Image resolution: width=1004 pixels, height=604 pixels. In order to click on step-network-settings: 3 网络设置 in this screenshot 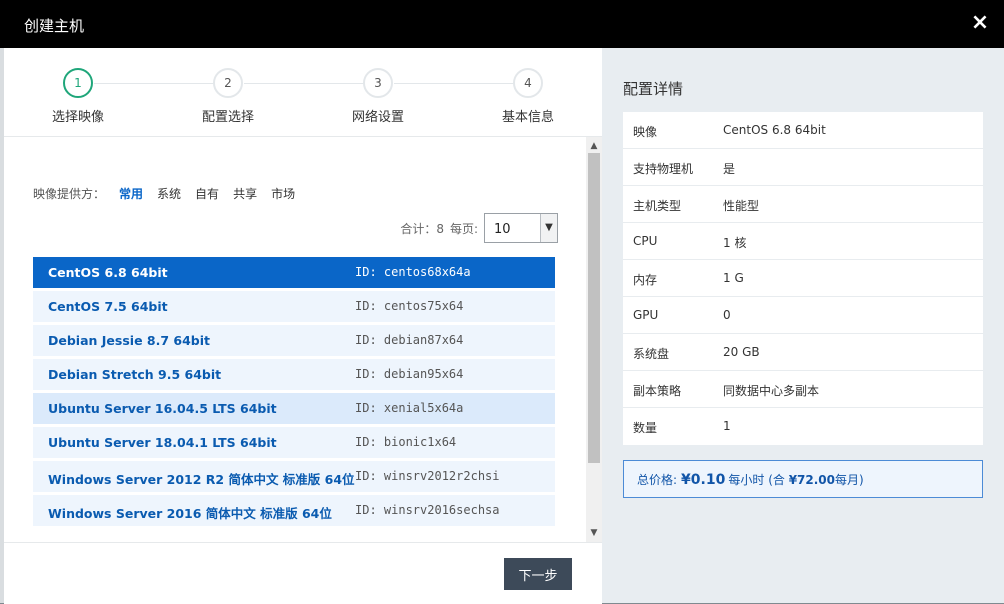, I will do `click(378, 96)`.